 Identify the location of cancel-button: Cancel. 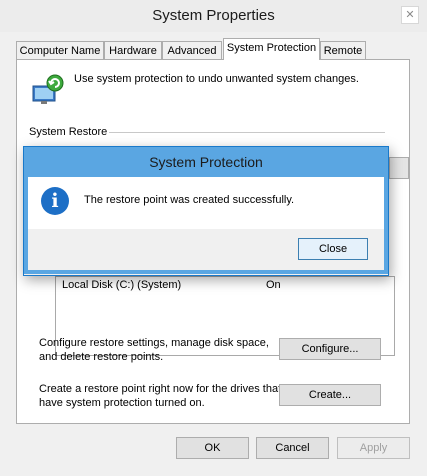
(292, 448).